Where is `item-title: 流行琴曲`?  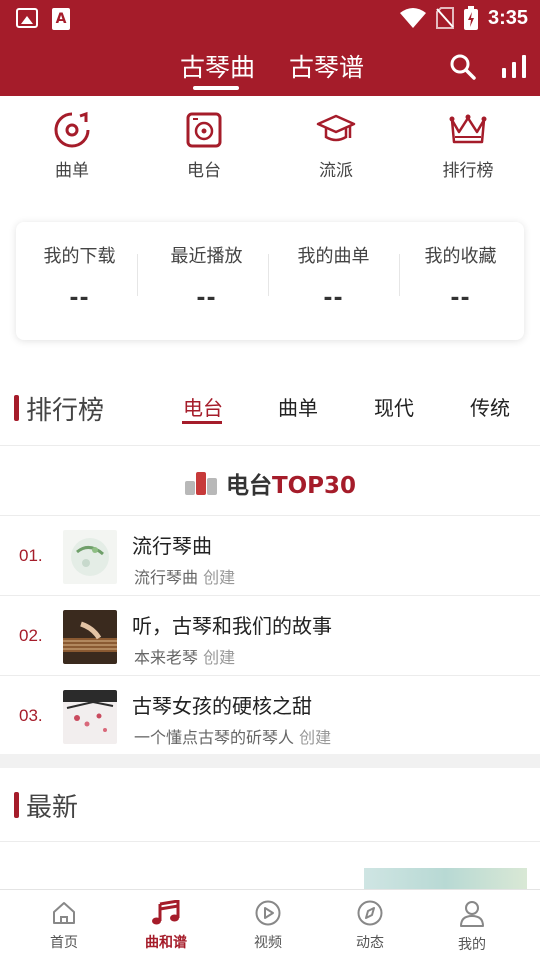
item-title: 流行琴曲 is located at coordinates (172, 546).